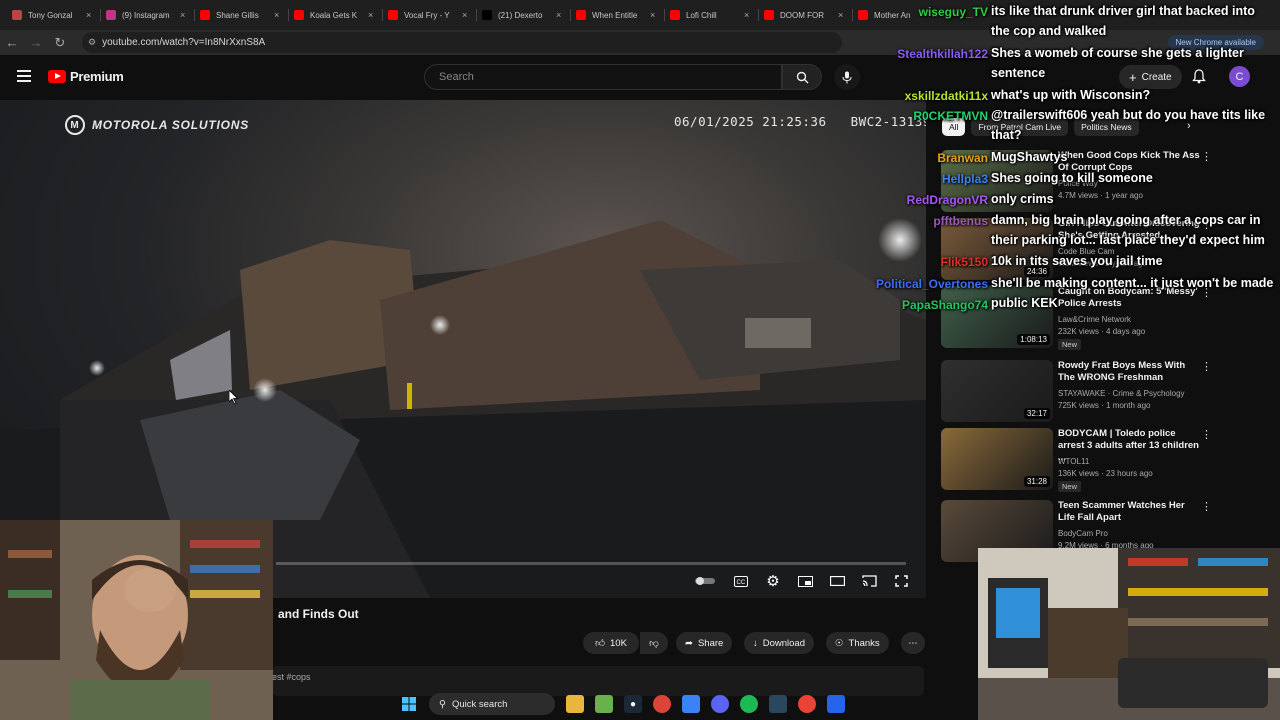 The width and height of the screenshot is (1280, 720). I want to click on browser-tab: Koala Gets K ×, so click(335, 15).